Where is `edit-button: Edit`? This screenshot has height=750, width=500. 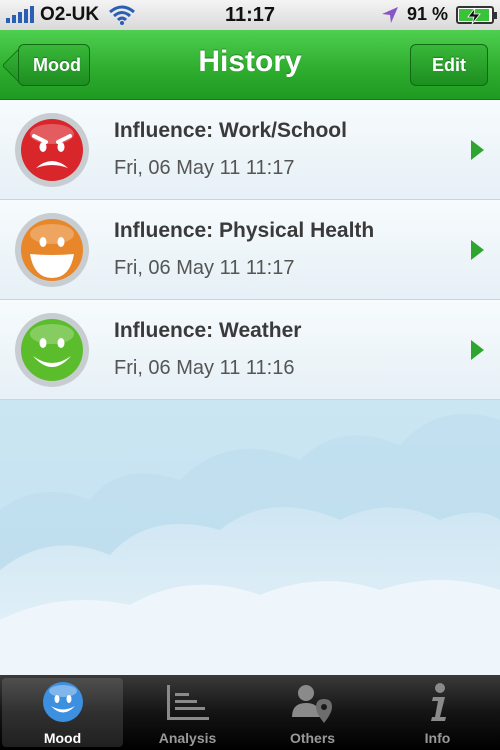 edit-button: Edit is located at coordinates (449, 65).